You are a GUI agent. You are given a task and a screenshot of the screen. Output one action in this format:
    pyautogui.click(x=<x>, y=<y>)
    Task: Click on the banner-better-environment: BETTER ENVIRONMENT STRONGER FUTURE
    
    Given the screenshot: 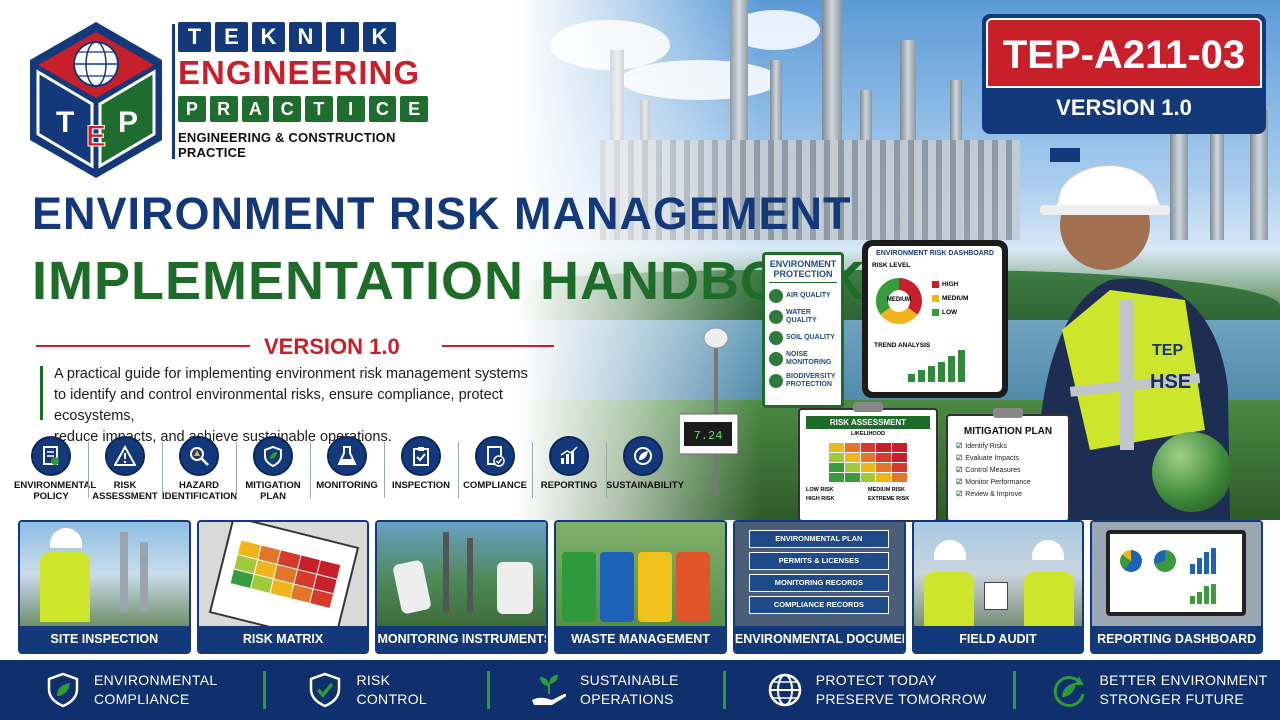 What is the action you would take?
    pyautogui.click(x=1142, y=690)
    